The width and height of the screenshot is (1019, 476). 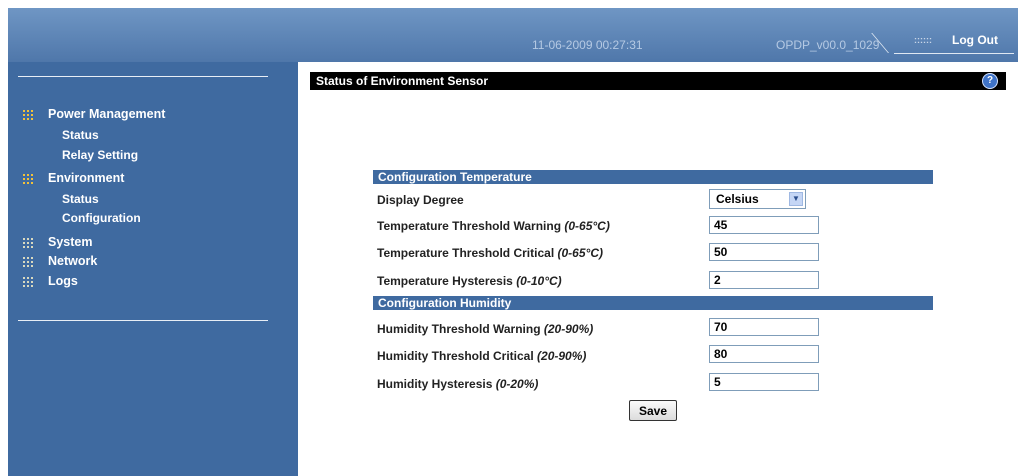 I want to click on section-header-temperature: Configuration Temperature, so click(x=653, y=177).